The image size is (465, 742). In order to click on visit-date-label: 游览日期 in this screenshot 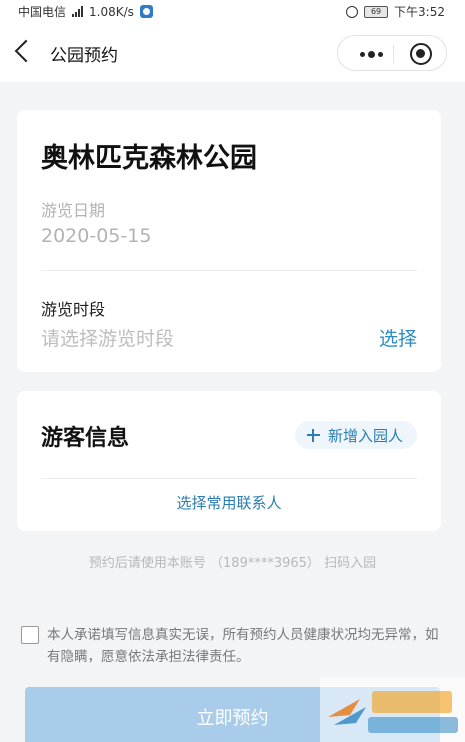, I will do `click(73, 210)`.